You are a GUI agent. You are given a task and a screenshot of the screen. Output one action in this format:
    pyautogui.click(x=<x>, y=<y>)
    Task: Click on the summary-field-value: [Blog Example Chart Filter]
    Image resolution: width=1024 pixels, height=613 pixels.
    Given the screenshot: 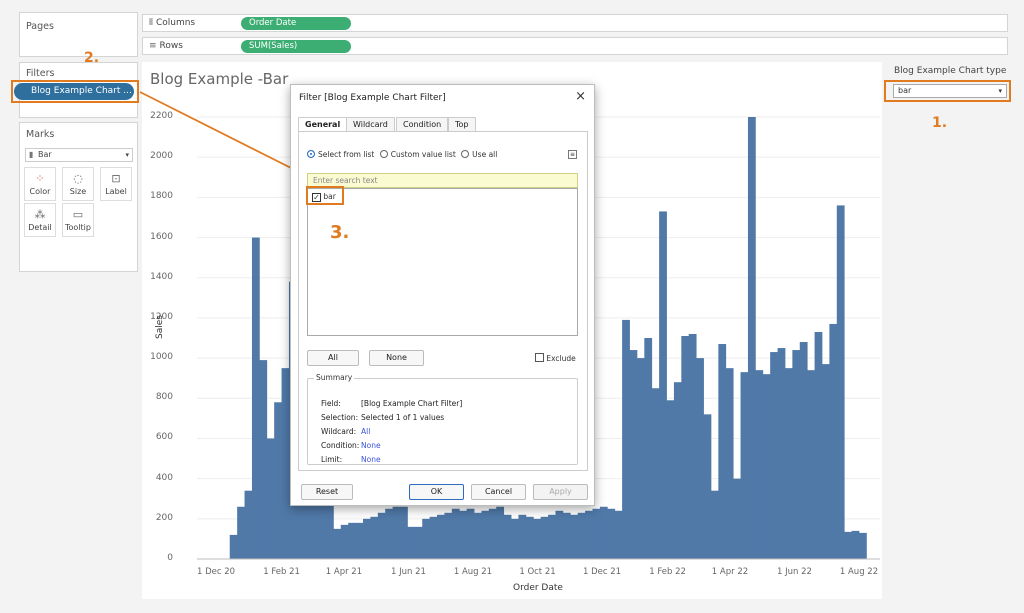 What is the action you would take?
    pyautogui.click(x=412, y=403)
    